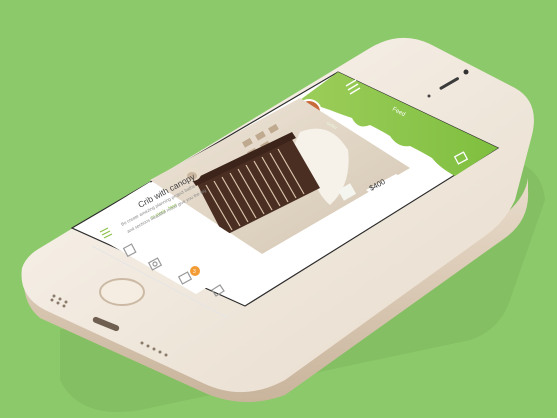  Describe the element at coordinates (194, 272) in the screenshot. I see `notification-badge-count: 3` at that location.